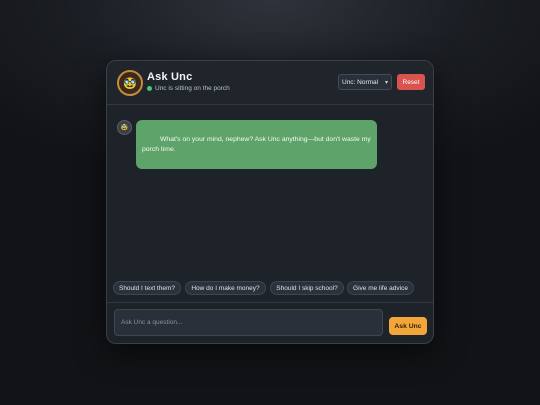 This screenshot has height=405, width=540. What do you see at coordinates (386, 82) in the screenshot?
I see `chevron-down-icon: ▾` at bounding box center [386, 82].